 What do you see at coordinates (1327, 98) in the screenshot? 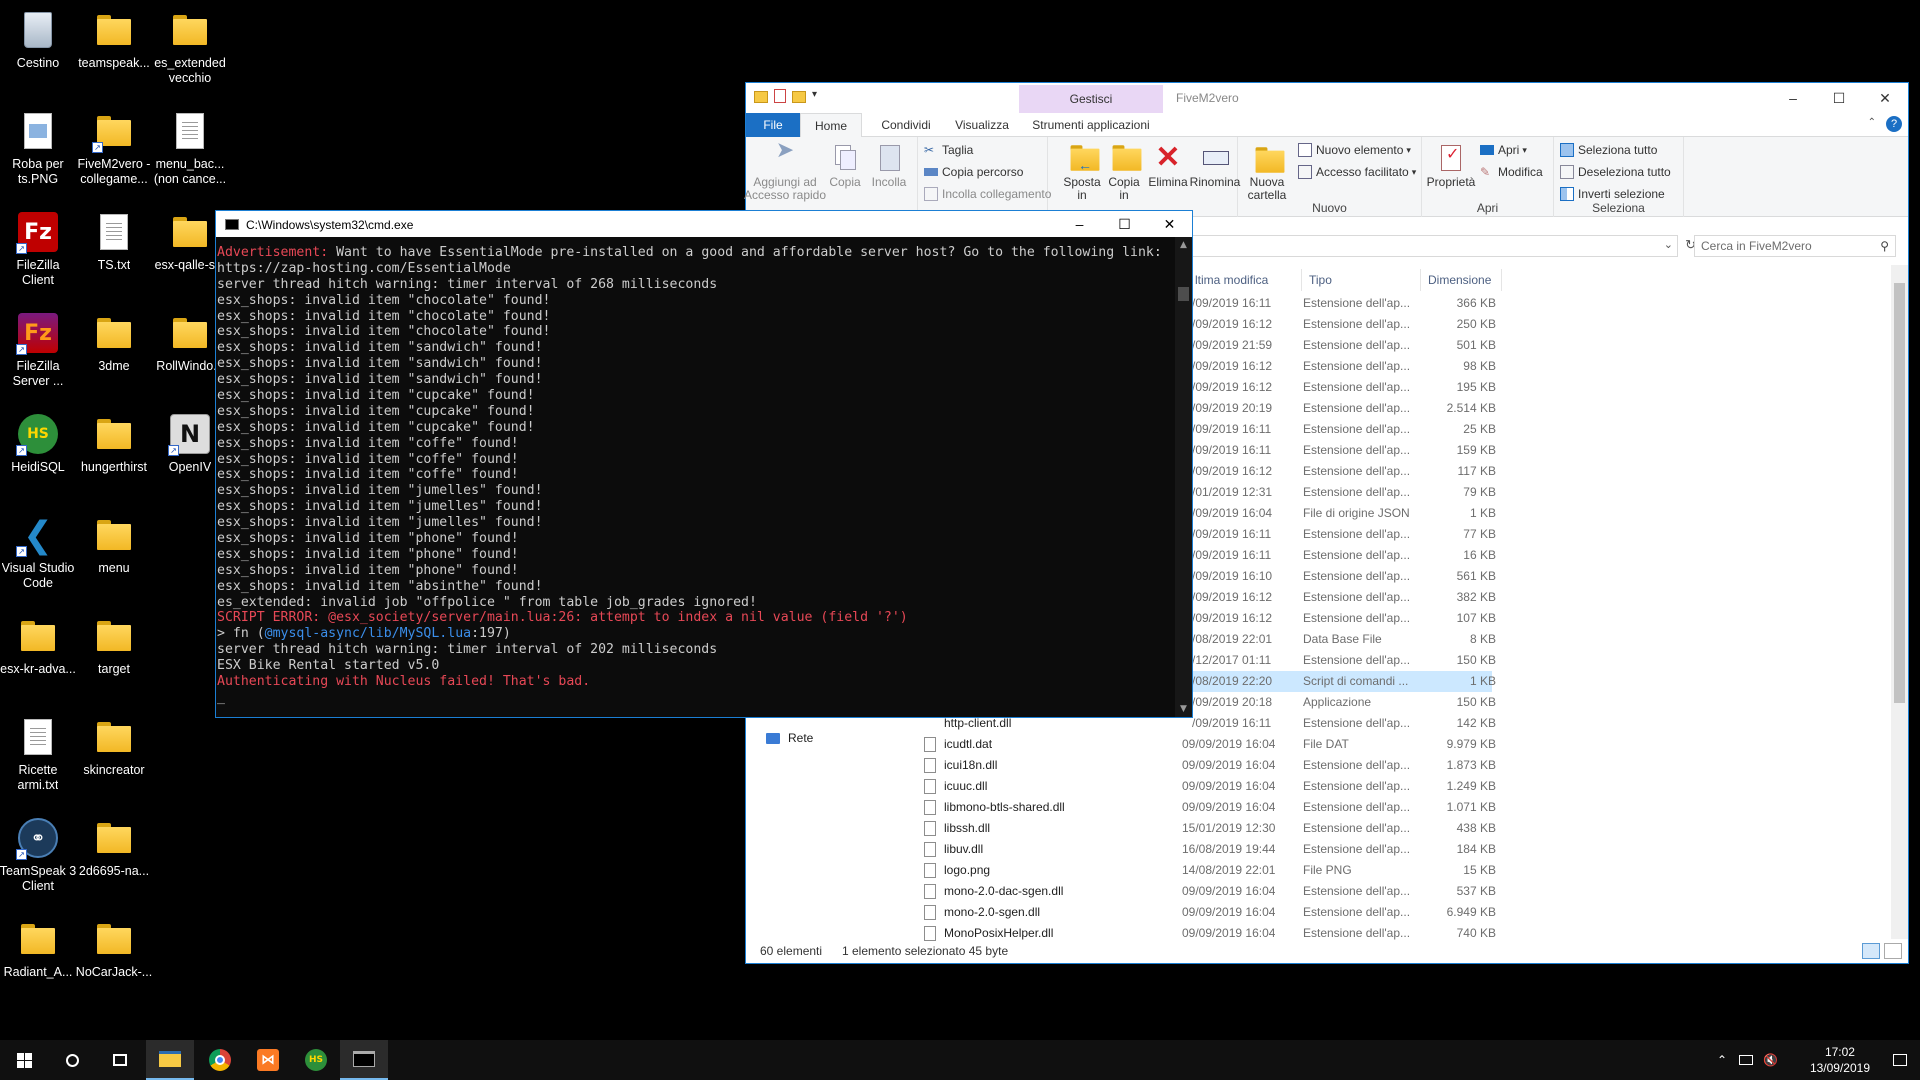
I see `explorer-titlebar: ▾ Gestisci FiveM2vero – ☐ ✕` at bounding box center [1327, 98].